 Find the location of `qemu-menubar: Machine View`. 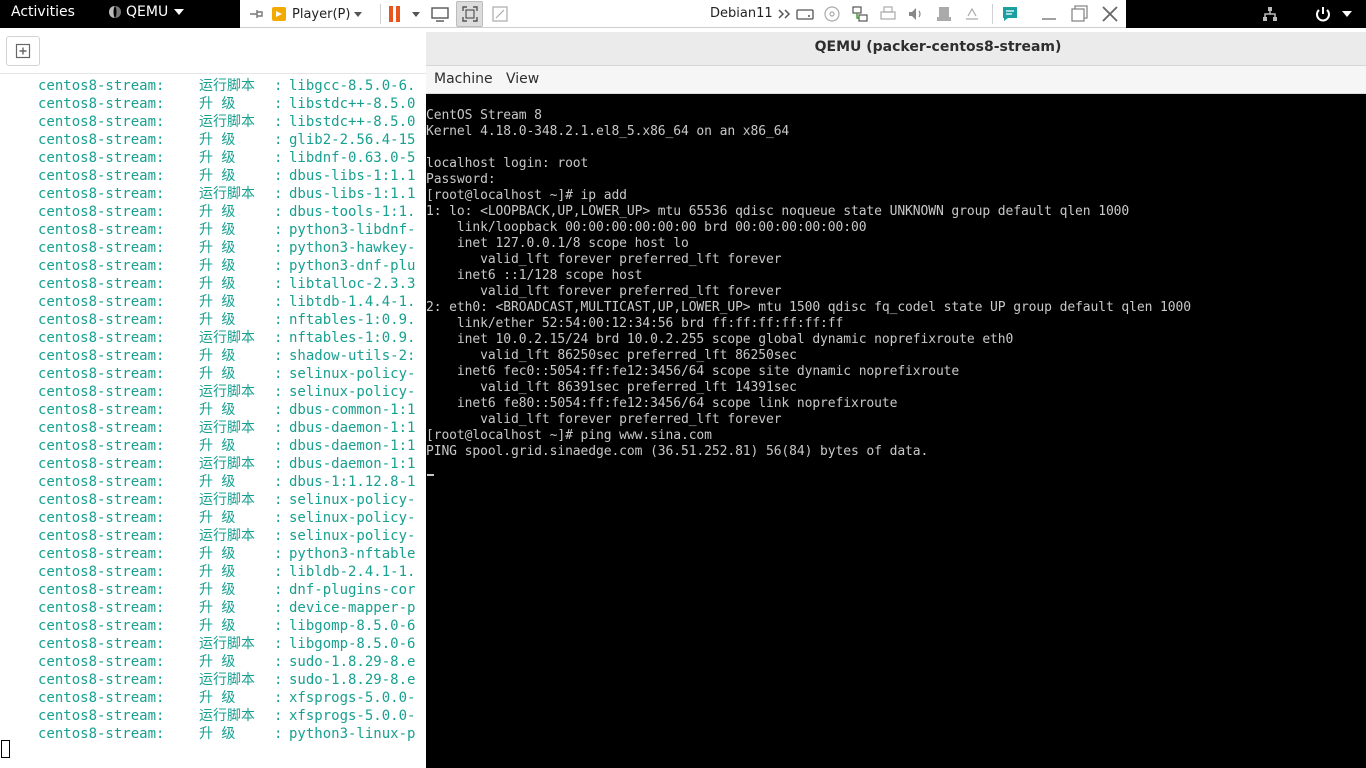

qemu-menubar: Machine View is located at coordinates (896, 80).